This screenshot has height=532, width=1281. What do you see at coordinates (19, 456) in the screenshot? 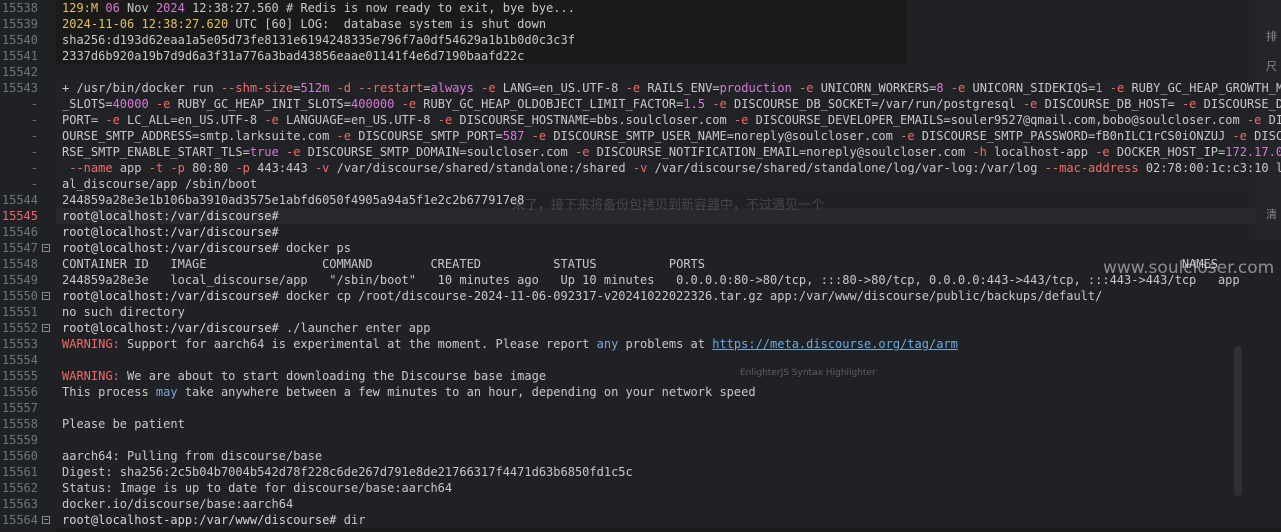
I see `line-number: 15560` at bounding box center [19, 456].